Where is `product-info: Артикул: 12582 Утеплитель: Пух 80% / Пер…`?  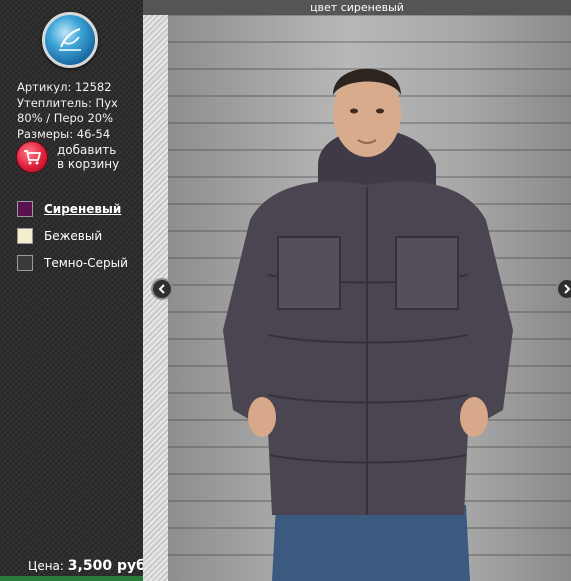
product-info: Артикул: 12582 Утеплитель: Пух 80% / Пер… is located at coordinates (67, 111).